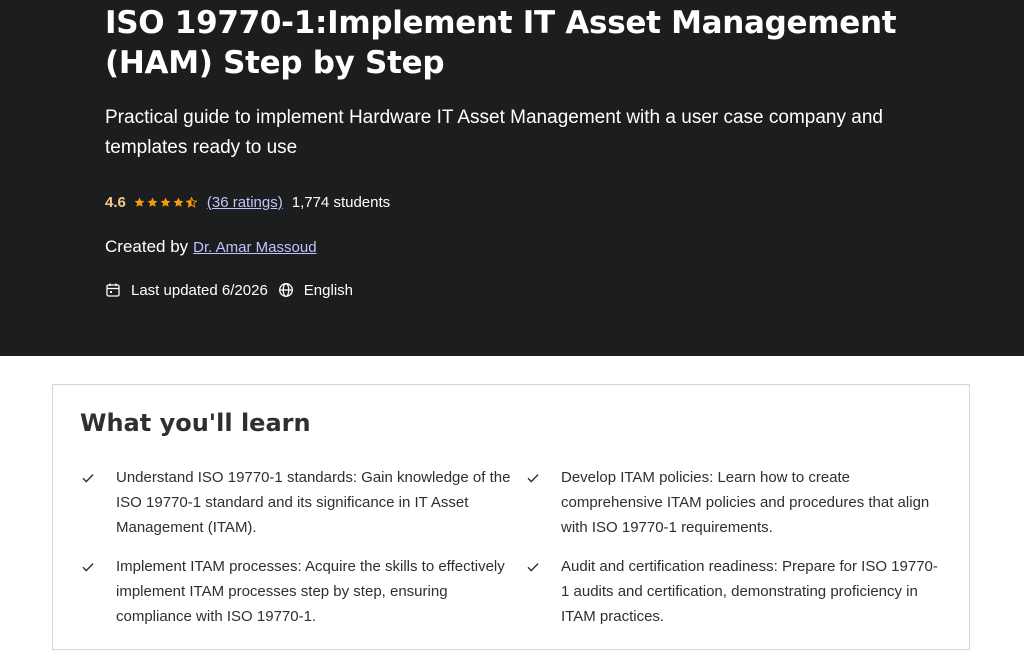 The image size is (1024, 660). I want to click on instructor-link: Dr. Amar Massoud, so click(254, 247).